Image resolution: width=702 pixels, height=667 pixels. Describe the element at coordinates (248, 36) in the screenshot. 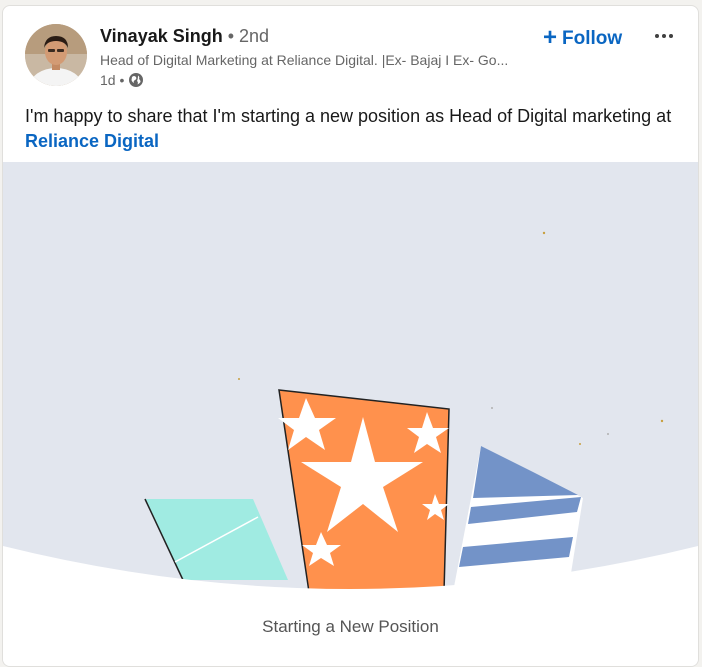

I see `connection-degree: • 2nd` at that location.